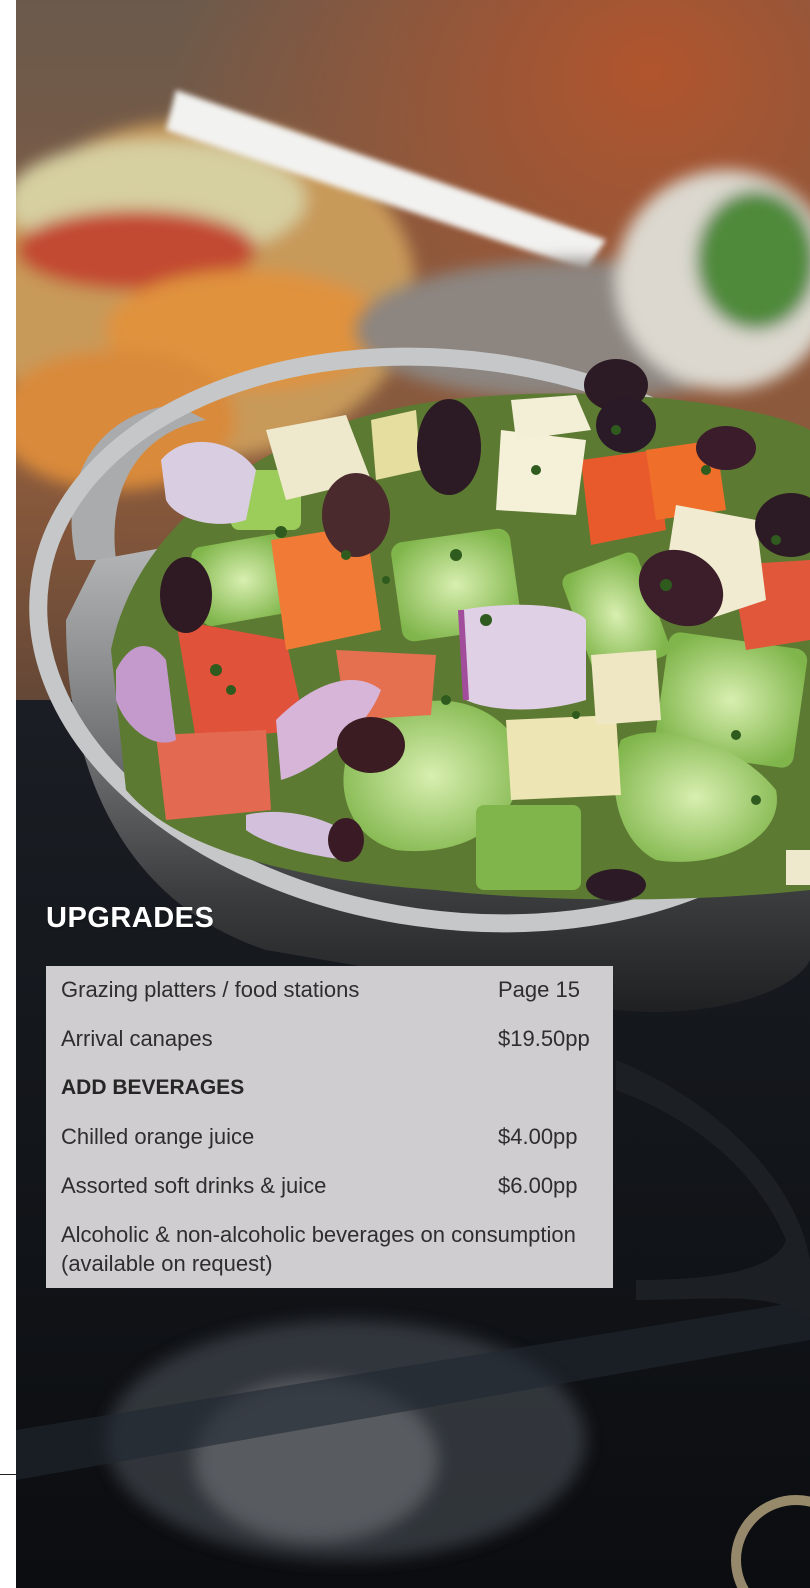  What do you see at coordinates (210, 989) in the screenshot?
I see `upgrade-label: Grazing platters / food stations` at bounding box center [210, 989].